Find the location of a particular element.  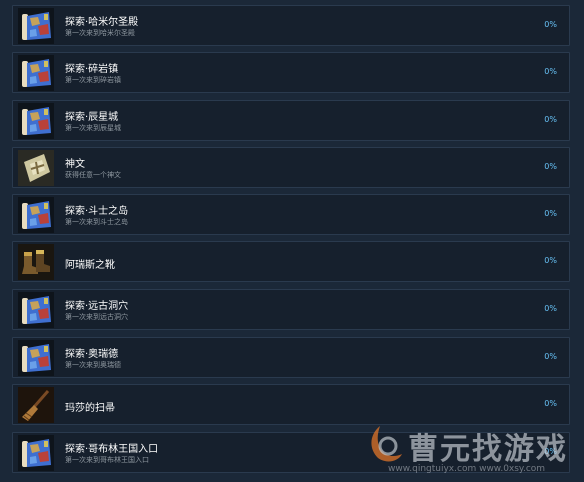

achievement-description: 获得任意一个神文 is located at coordinates (93, 175).